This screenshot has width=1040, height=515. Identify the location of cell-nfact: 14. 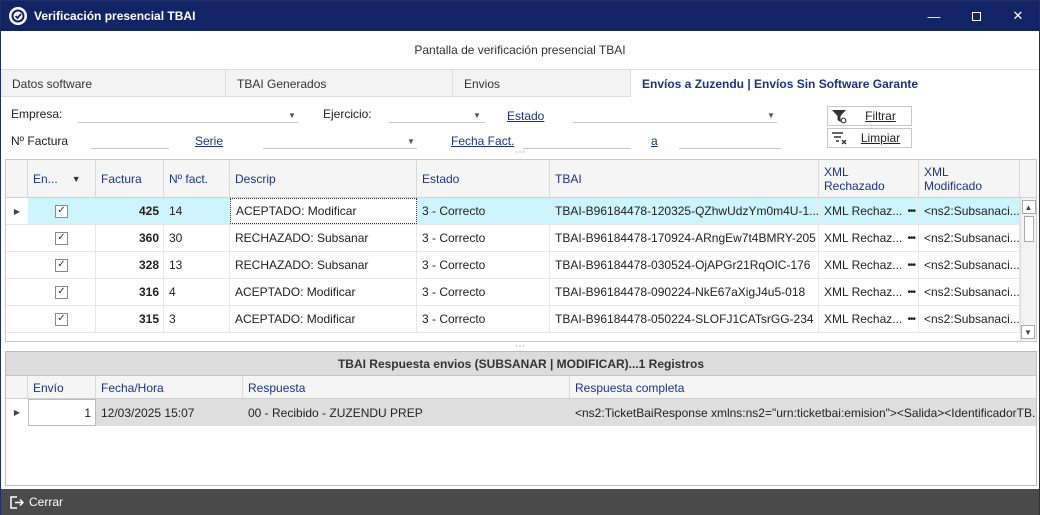
(197, 211).